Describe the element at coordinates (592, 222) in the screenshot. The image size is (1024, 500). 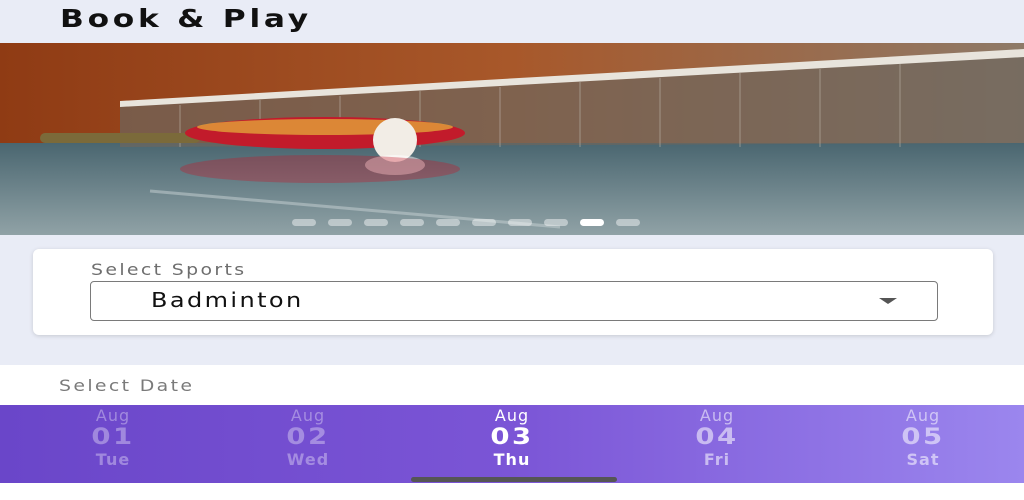
I see `carousel-dot-active` at that location.